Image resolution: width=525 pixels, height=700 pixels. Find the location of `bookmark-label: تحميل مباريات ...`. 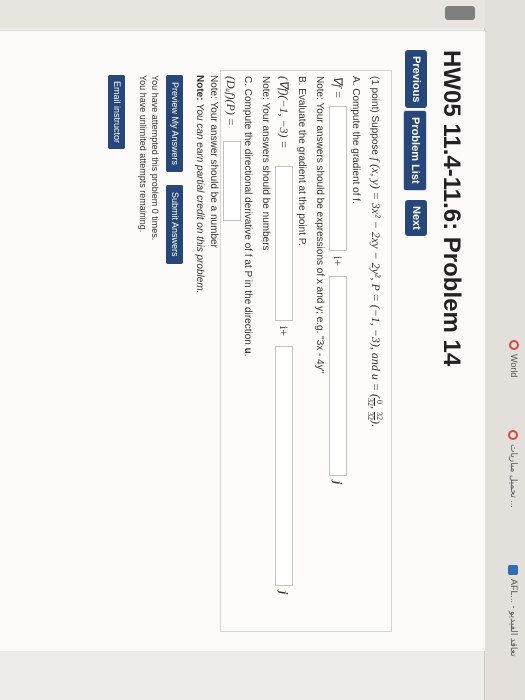

bookmark-label: تحميل مباريات ... is located at coordinates (514, 476).